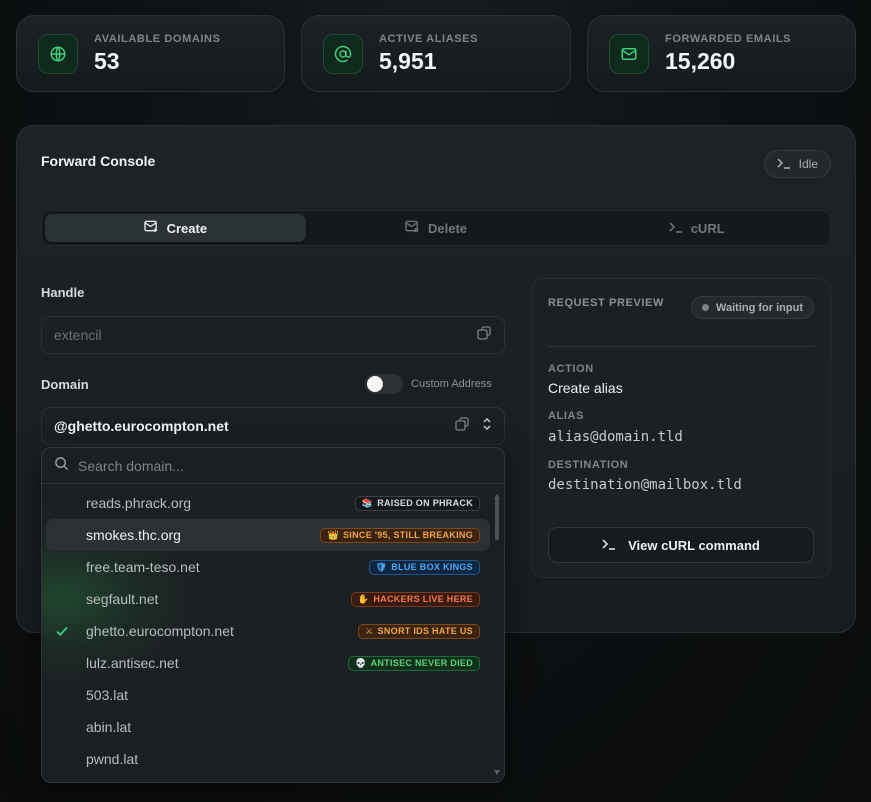  What do you see at coordinates (423, 599) in the screenshot?
I see `tag-label: HACKERS LIVE HERE` at bounding box center [423, 599].